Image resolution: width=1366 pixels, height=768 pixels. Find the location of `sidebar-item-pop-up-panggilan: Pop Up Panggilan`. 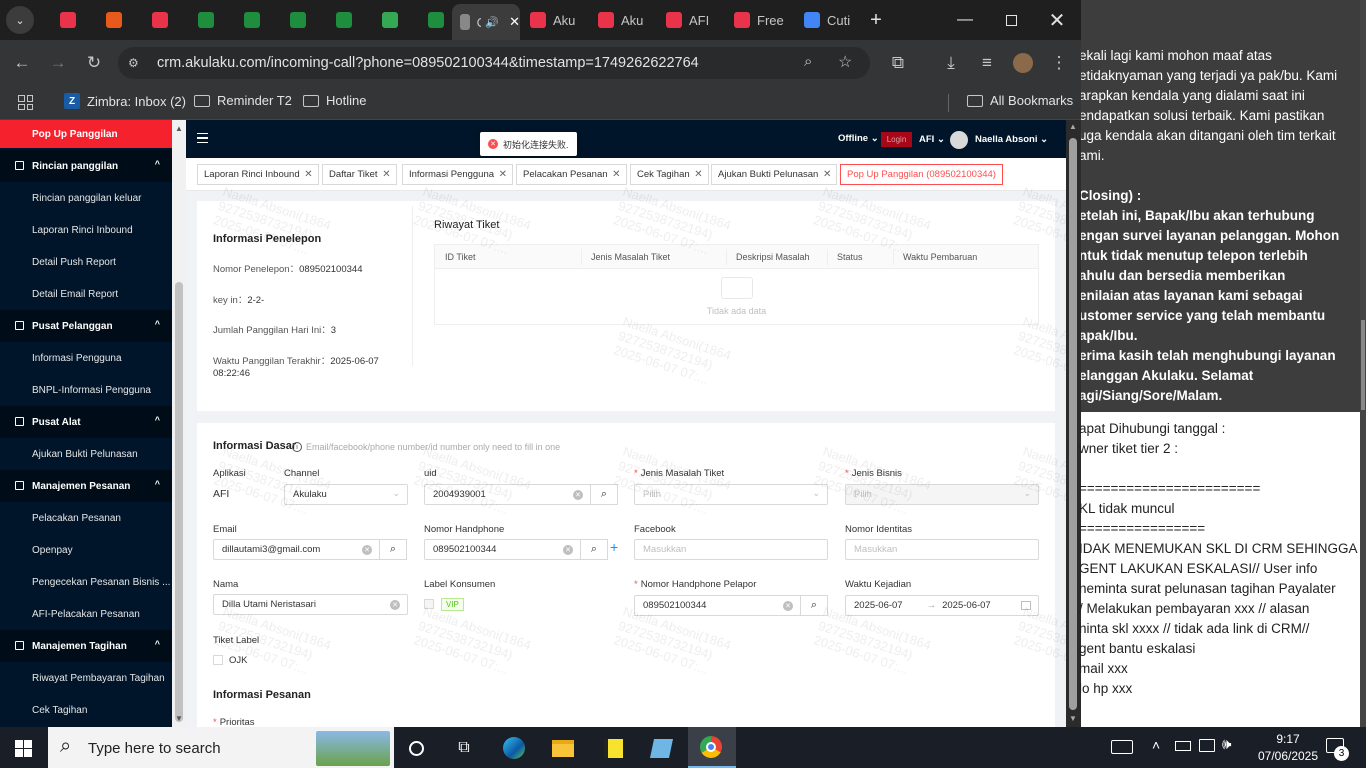

sidebar-item-pop-up-panggilan: Pop Up Panggilan is located at coordinates (86, 134).